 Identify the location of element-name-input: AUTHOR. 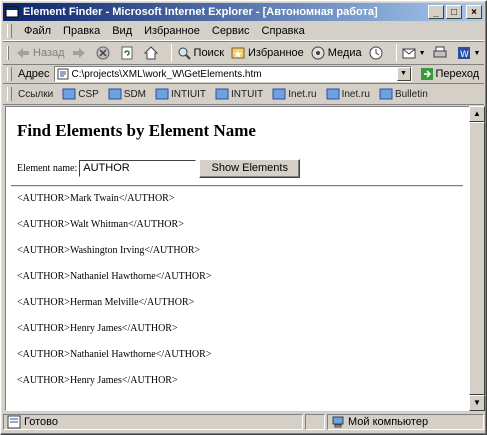
(138, 168).